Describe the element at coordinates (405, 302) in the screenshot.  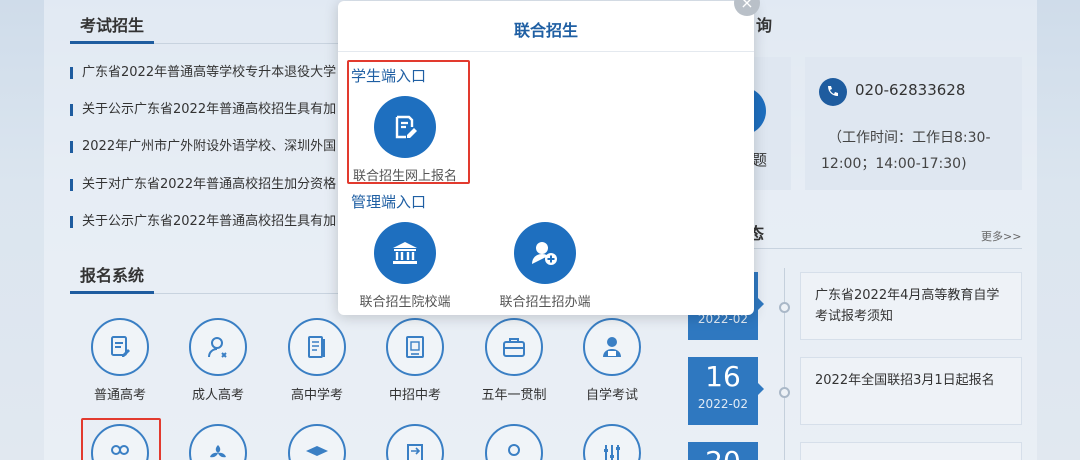
I see `entry-label: 联合招生院校端` at that location.